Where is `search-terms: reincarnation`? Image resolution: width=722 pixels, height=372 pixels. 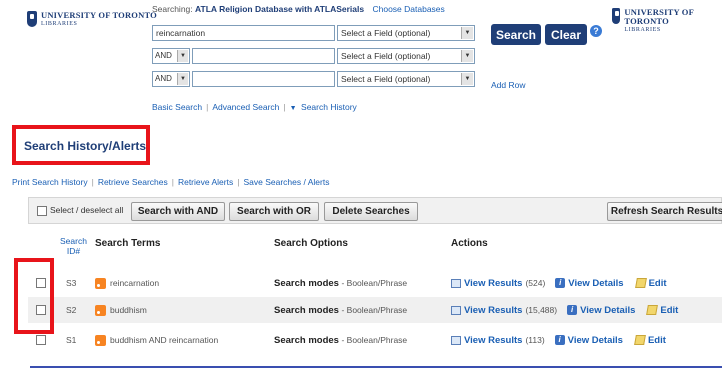 search-terms: reincarnation is located at coordinates (134, 283).